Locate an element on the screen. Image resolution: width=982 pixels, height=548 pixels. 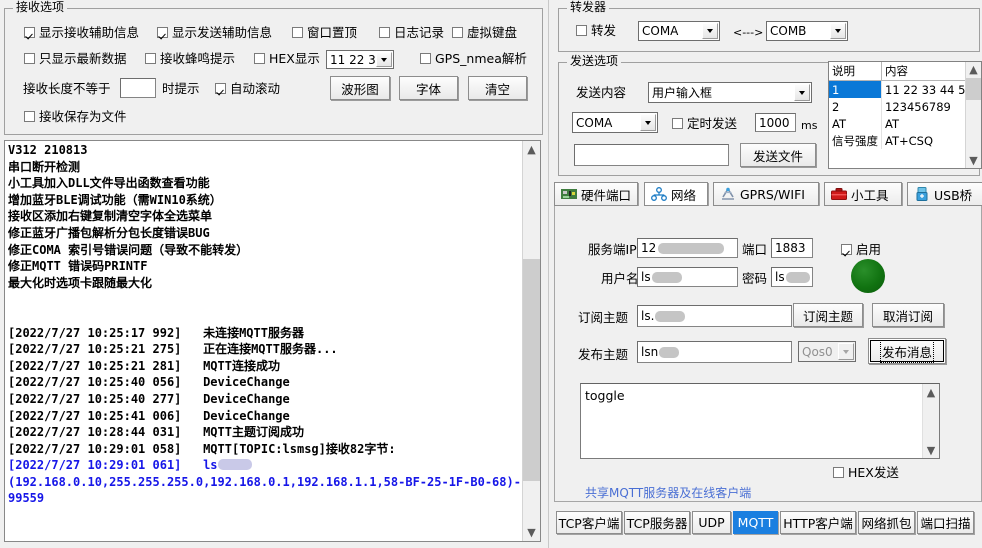
module-tab-gprs-wifi: GPRS/WIFI is located at coordinates (766, 194).